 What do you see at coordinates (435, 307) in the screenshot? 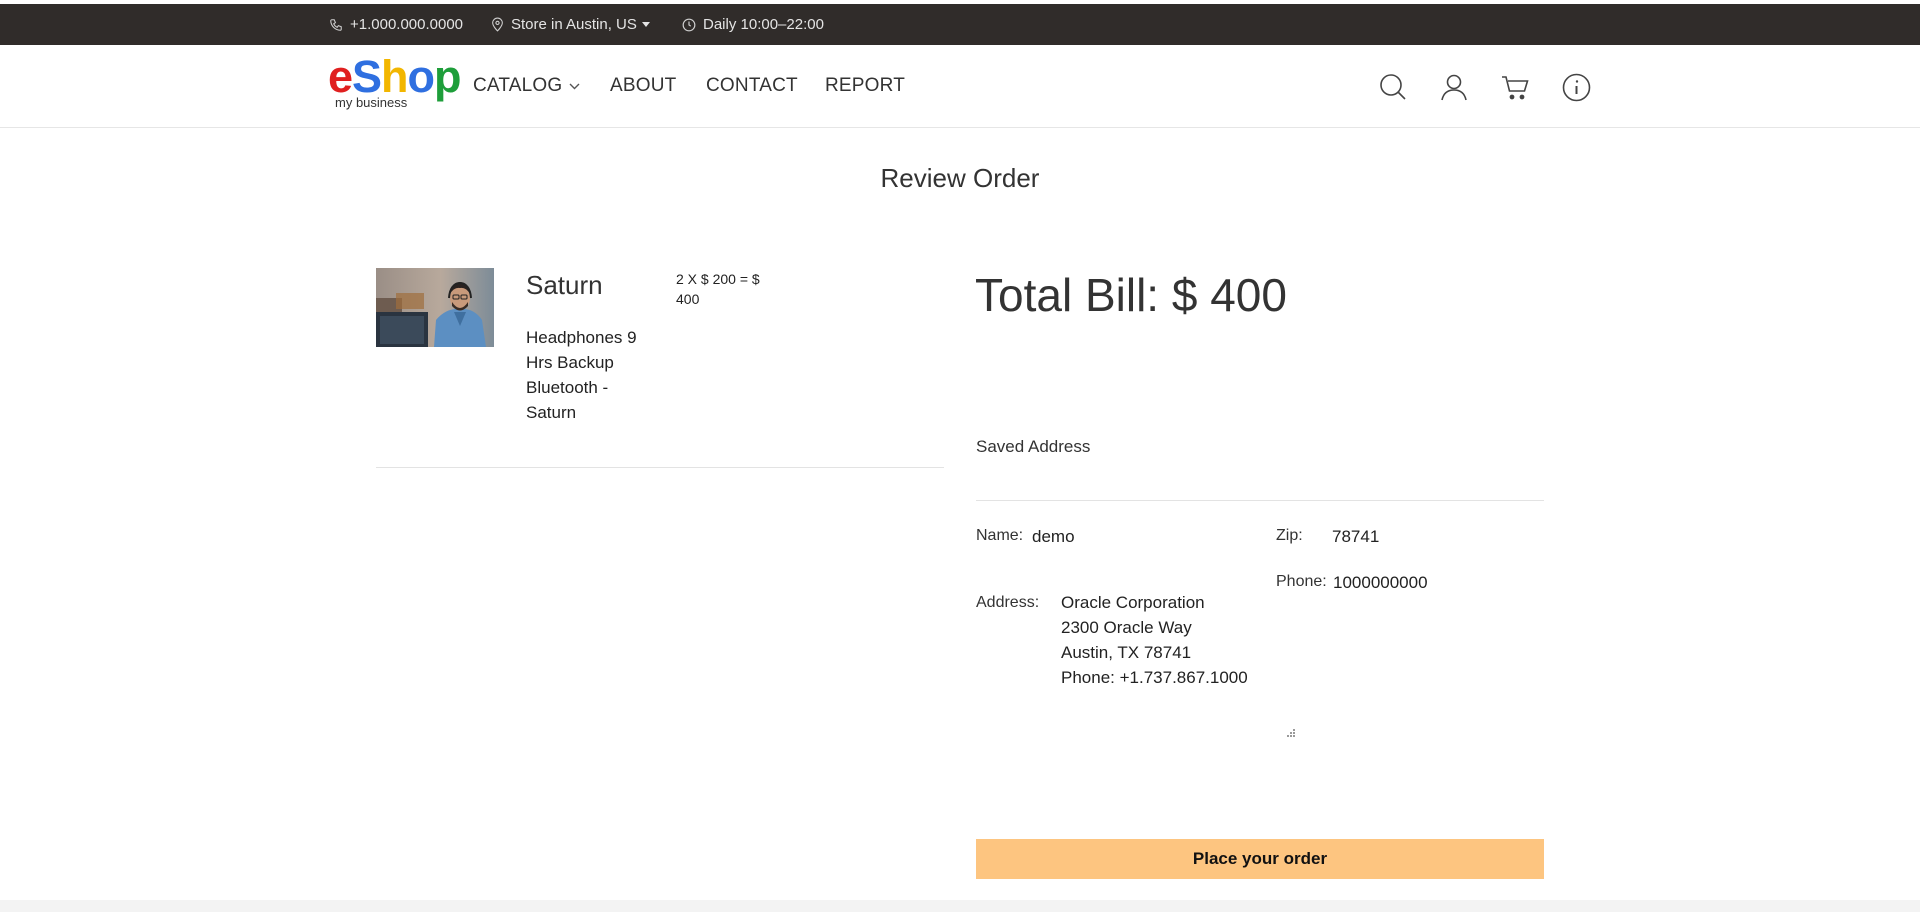
I see `product-image` at bounding box center [435, 307].